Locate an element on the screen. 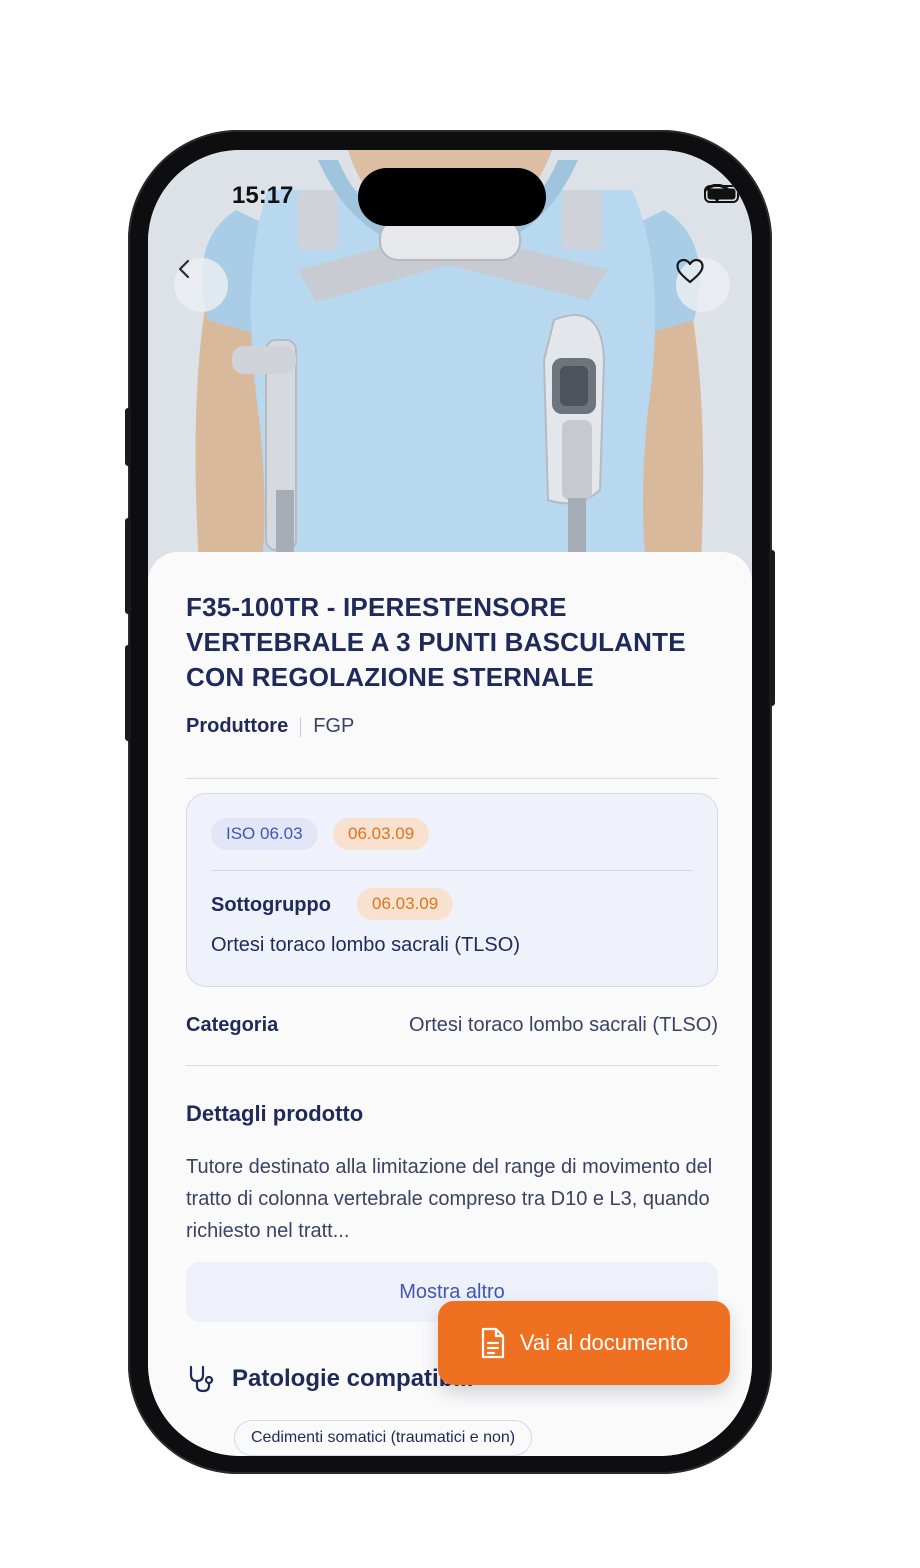  volume-down-button is located at coordinates (128, 693).